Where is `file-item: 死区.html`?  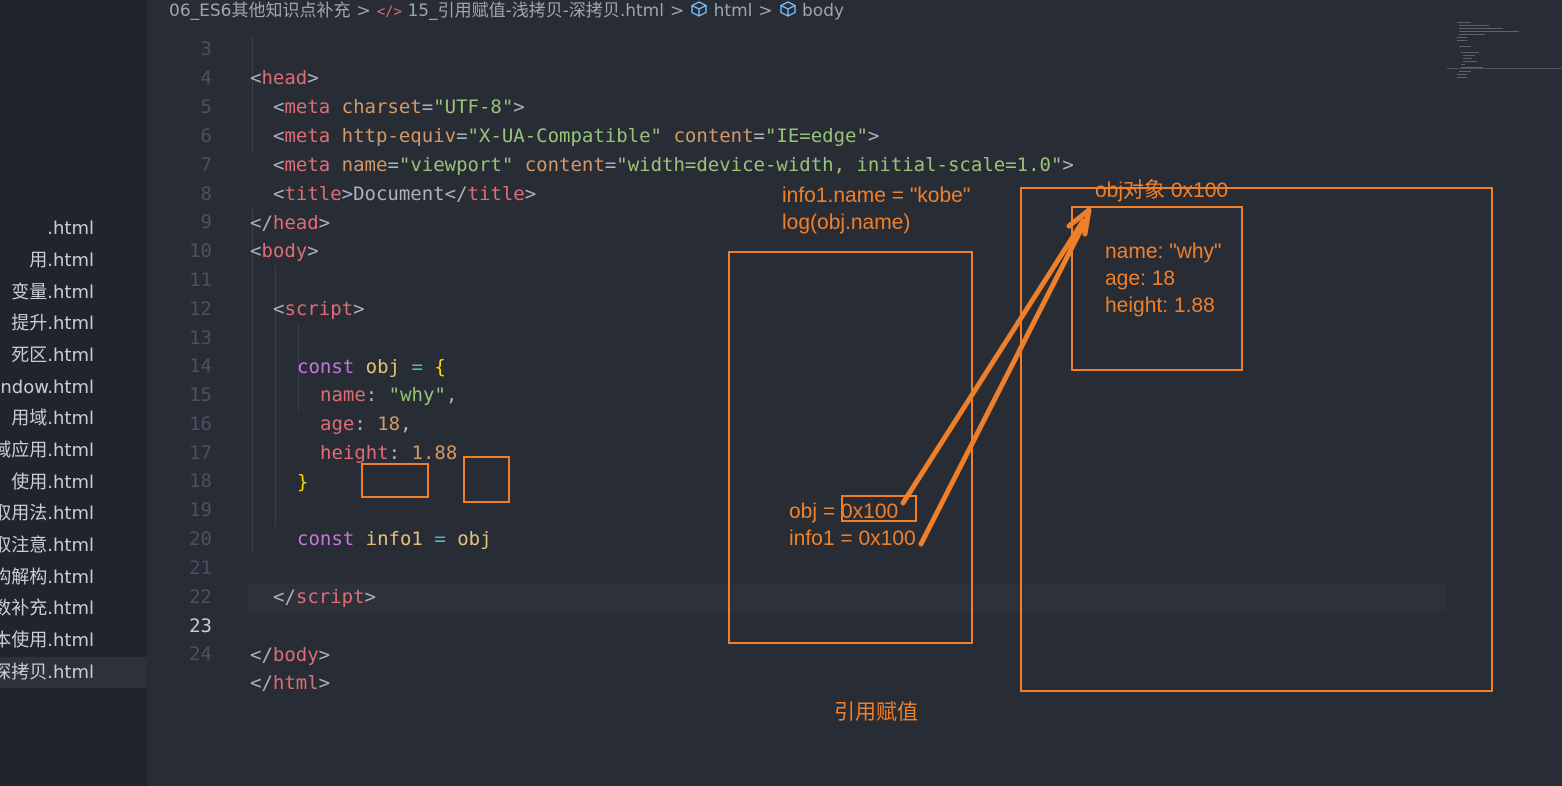 file-item: 死区.html is located at coordinates (73, 355).